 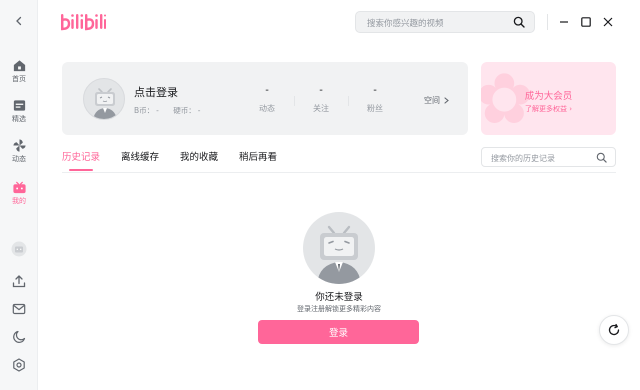 I want to click on coin-label: 硬币：, so click(x=184, y=110).